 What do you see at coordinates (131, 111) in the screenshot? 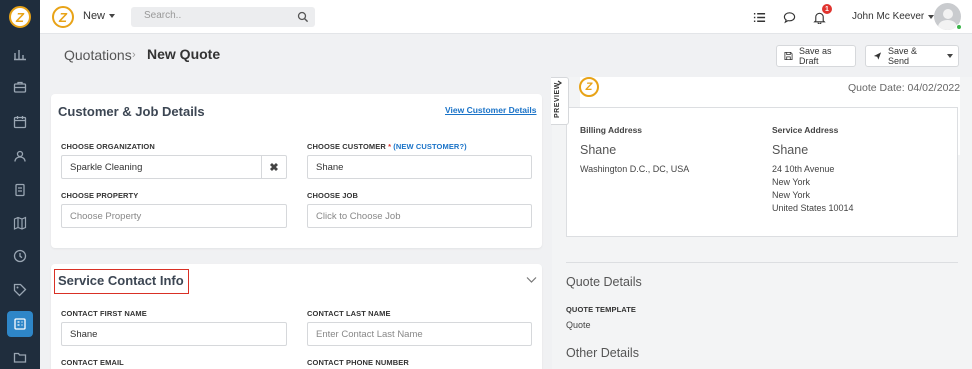
I see `card-title: Customer & Job Details` at bounding box center [131, 111].